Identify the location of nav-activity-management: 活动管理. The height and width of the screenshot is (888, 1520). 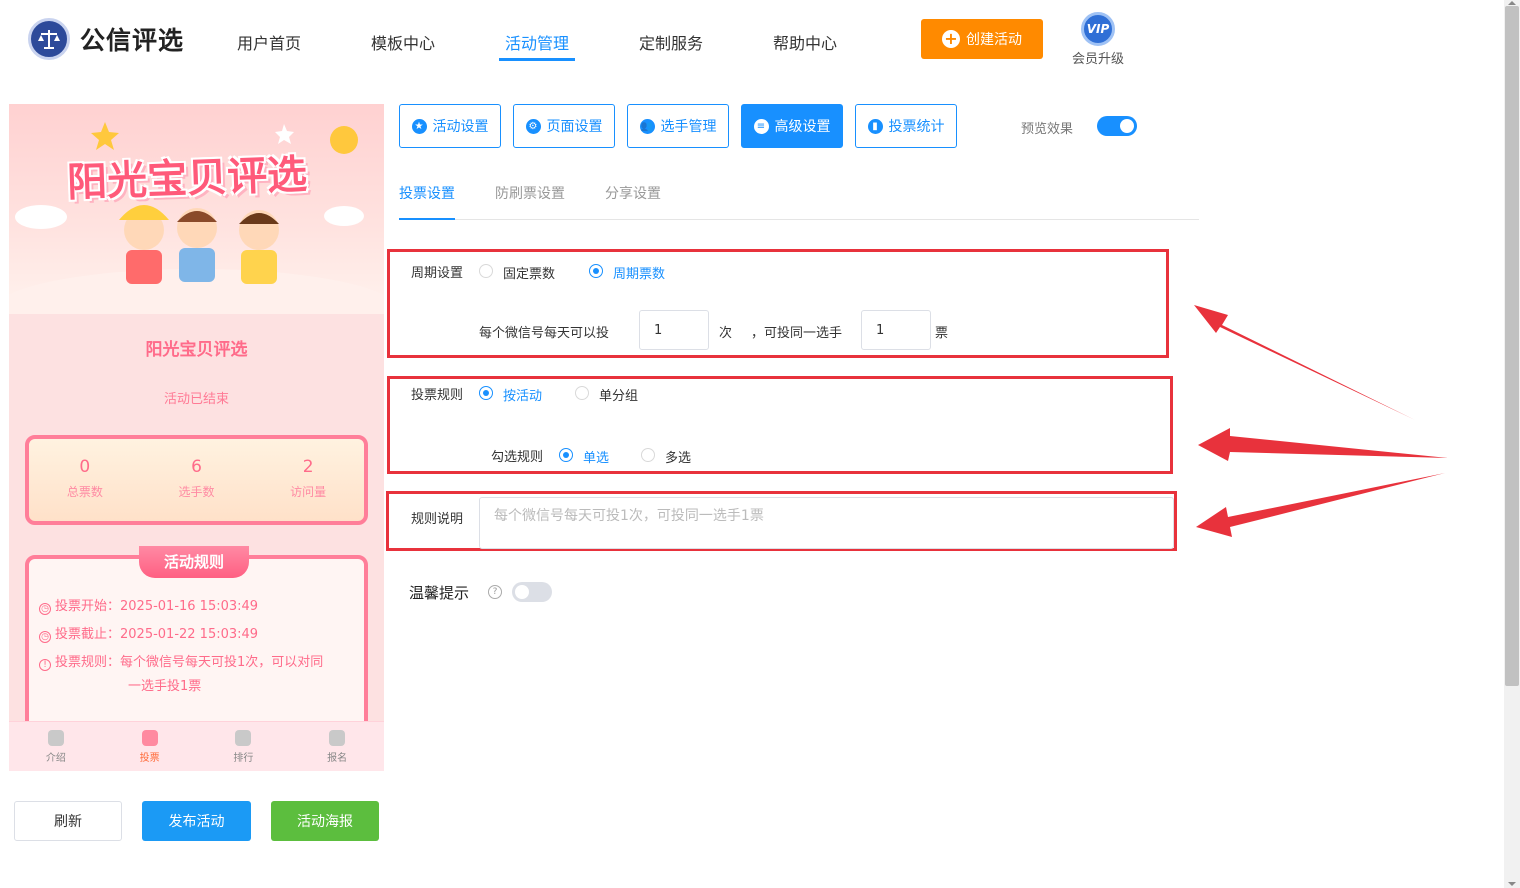
(537, 42).